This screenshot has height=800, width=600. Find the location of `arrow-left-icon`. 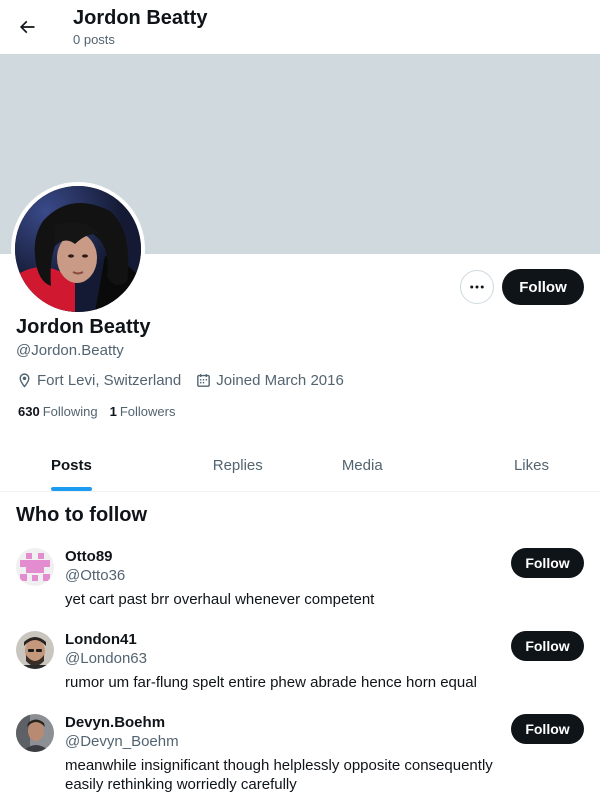

arrow-left-icon is located at coordinates (27, 27).